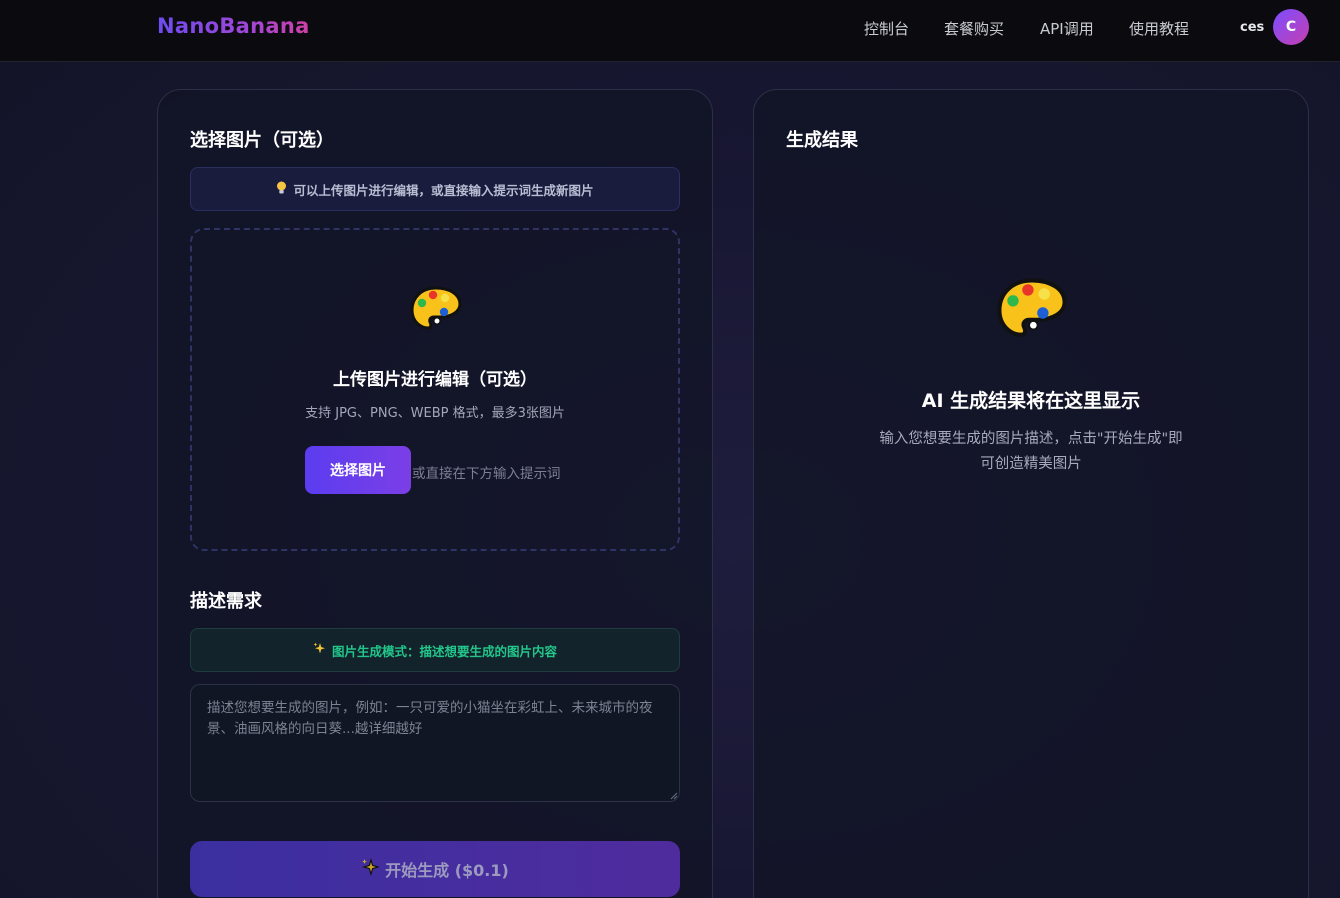 The width and height of the screenshot is (1340, 898). Describe the element at coordinates (974, 28) in the screenshot. I see `nav-plans: 套餐购买` at that location.